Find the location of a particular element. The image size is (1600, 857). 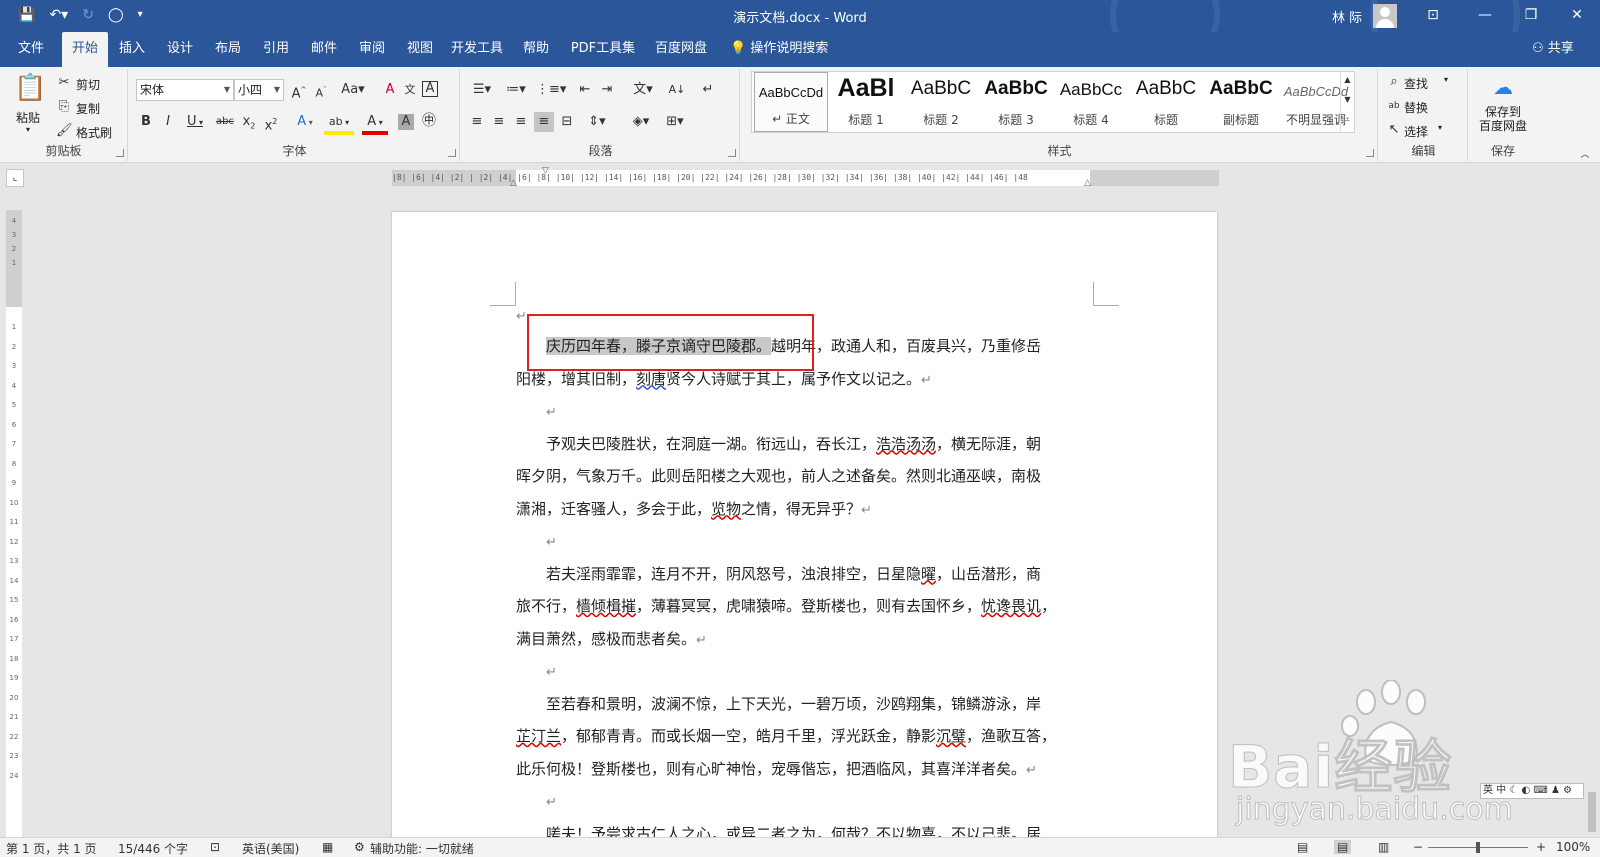

word-count: 15/446 个字 is located at coordinates (153, 848).